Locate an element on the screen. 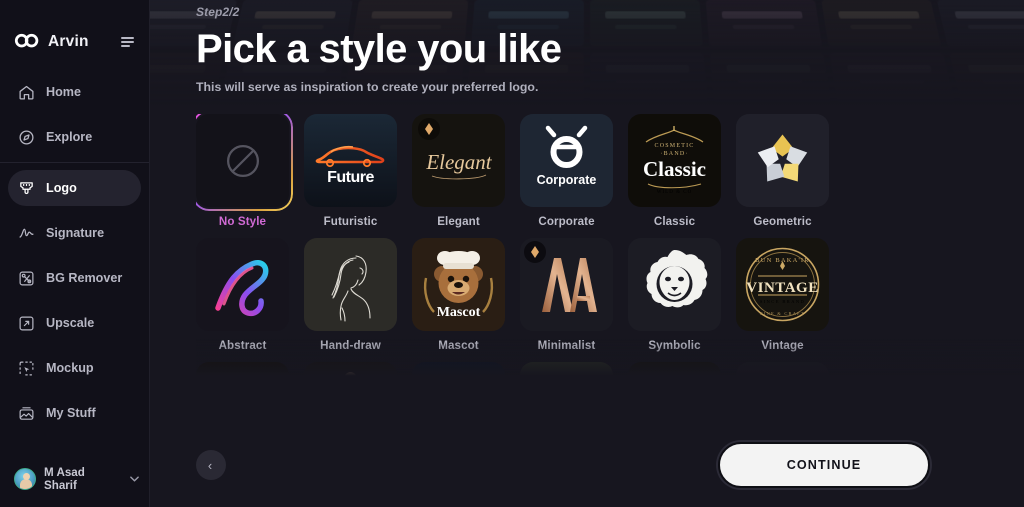 The width and height of the screenshot is (1024, 507). style-thumb: COSMETIC ·BAND· Classic WILD & CO is located at coordinates (674, 161).